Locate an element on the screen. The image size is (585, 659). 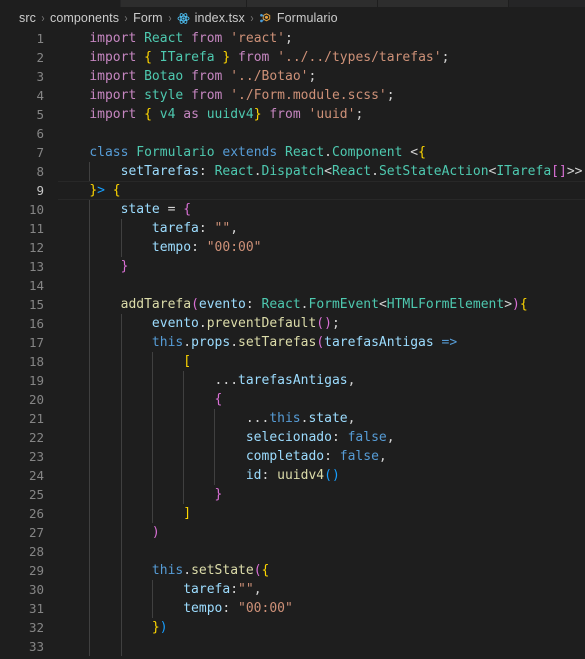
code-line: 20 { is located at coordinates (292, 399).